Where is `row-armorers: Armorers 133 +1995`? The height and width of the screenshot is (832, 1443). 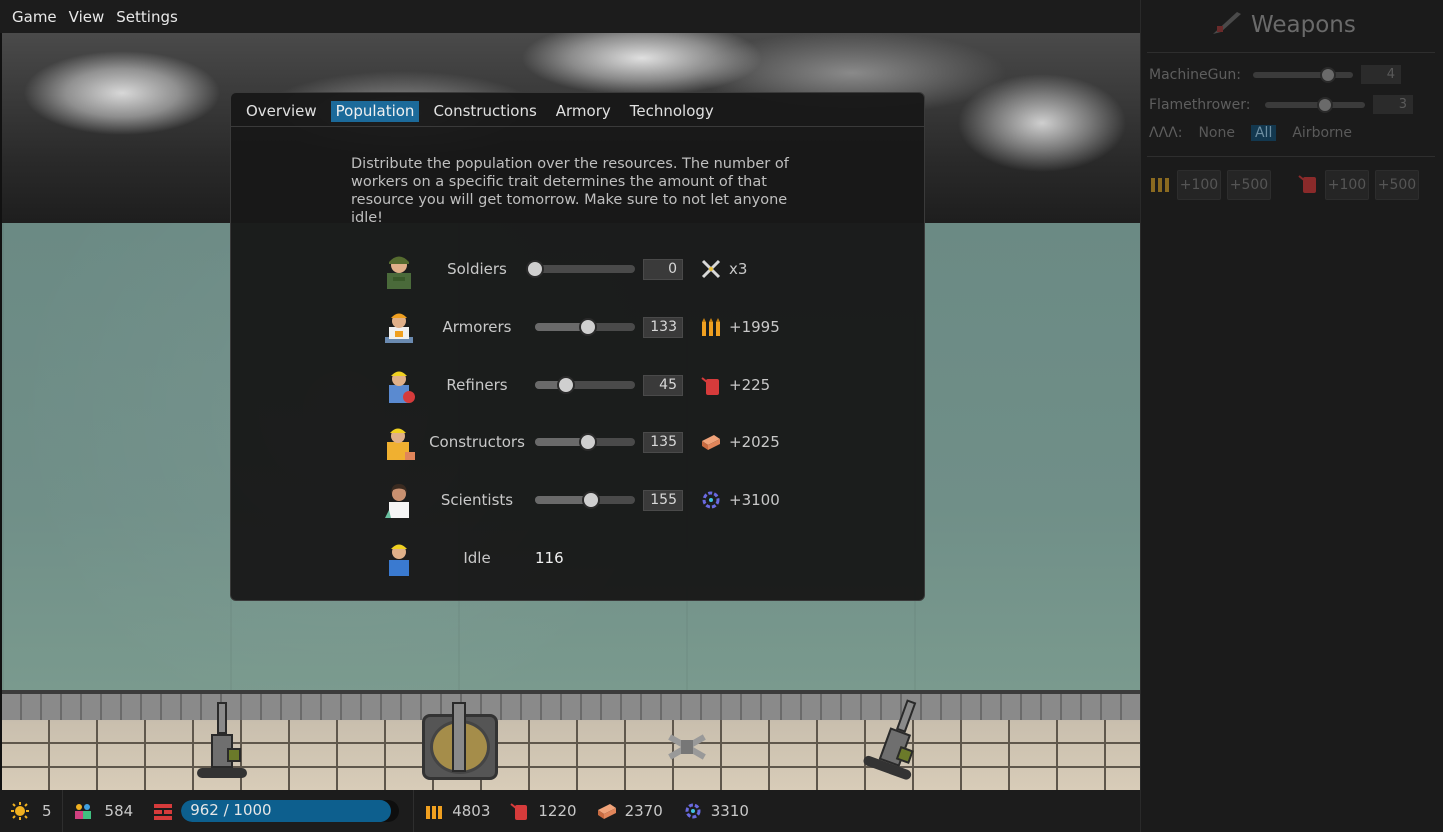
row-armorers: Armorers 133 +1995 is located at coordinates (589, 327).